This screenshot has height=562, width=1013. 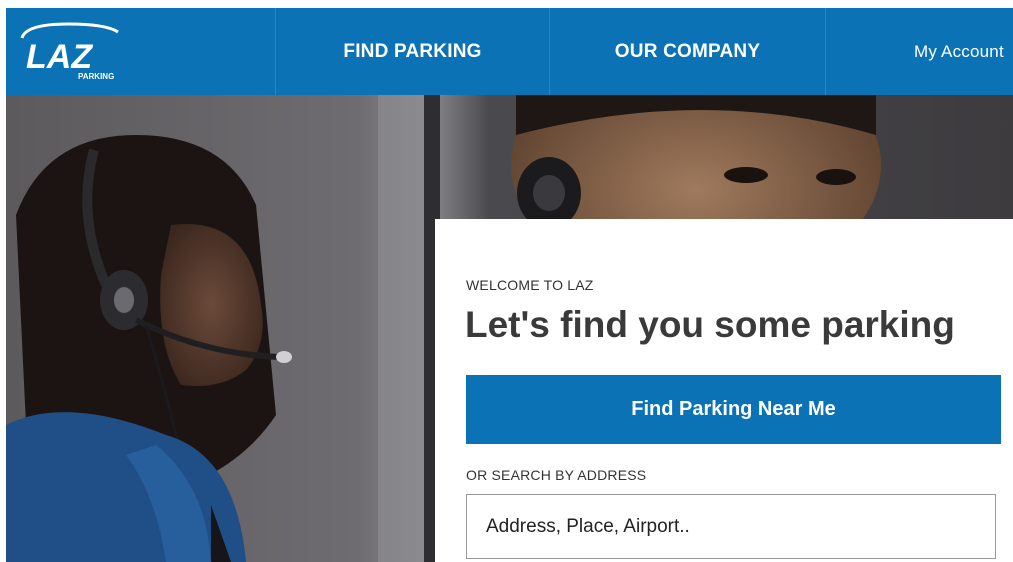 What do you see at coordinates (530, 285) in the screenshot?
I see `welcome-label: WELCOME TO LAZ` at bounding box center [530, 285].